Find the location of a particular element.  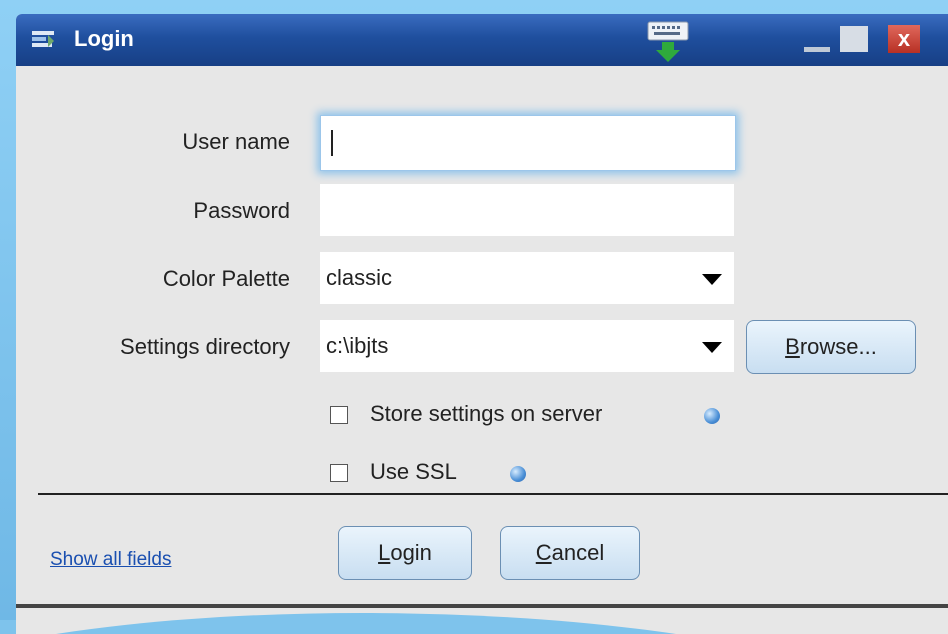

login-button: Login is located at coordinates (405, 553).